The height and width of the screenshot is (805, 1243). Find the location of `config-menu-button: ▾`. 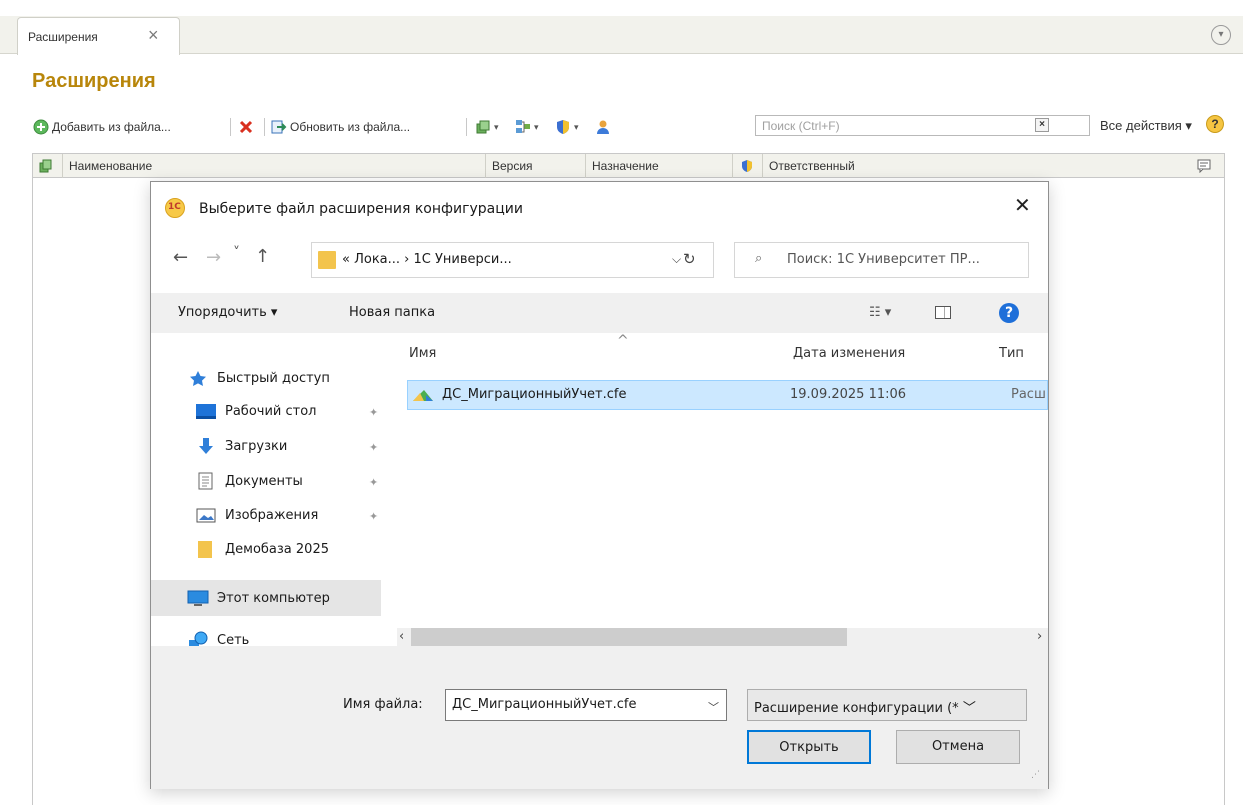

config-menu-button: ▾ is located at coordinates (487, 127).